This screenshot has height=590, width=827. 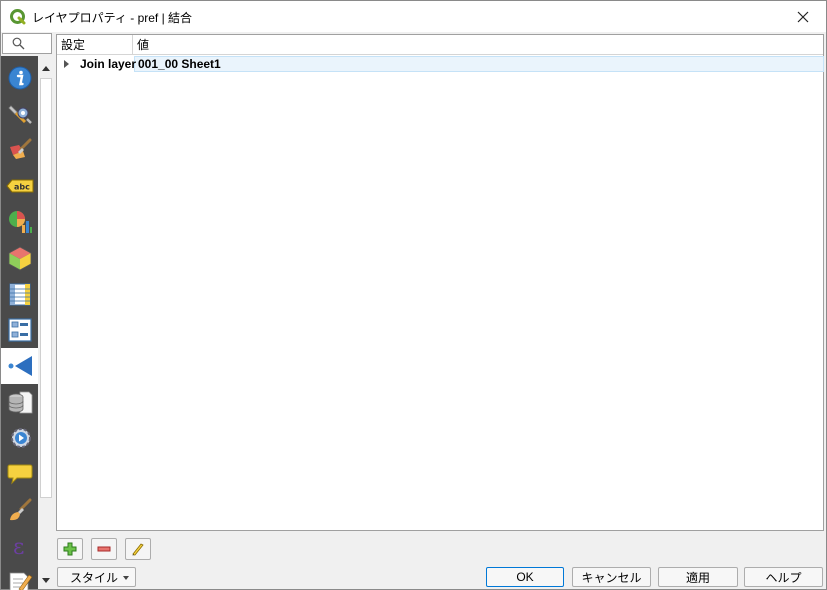 What do you see at coordinates (783, 577) in the screenshot?
I see `help-button: ヘルプ` at bounding box center [783, 577].